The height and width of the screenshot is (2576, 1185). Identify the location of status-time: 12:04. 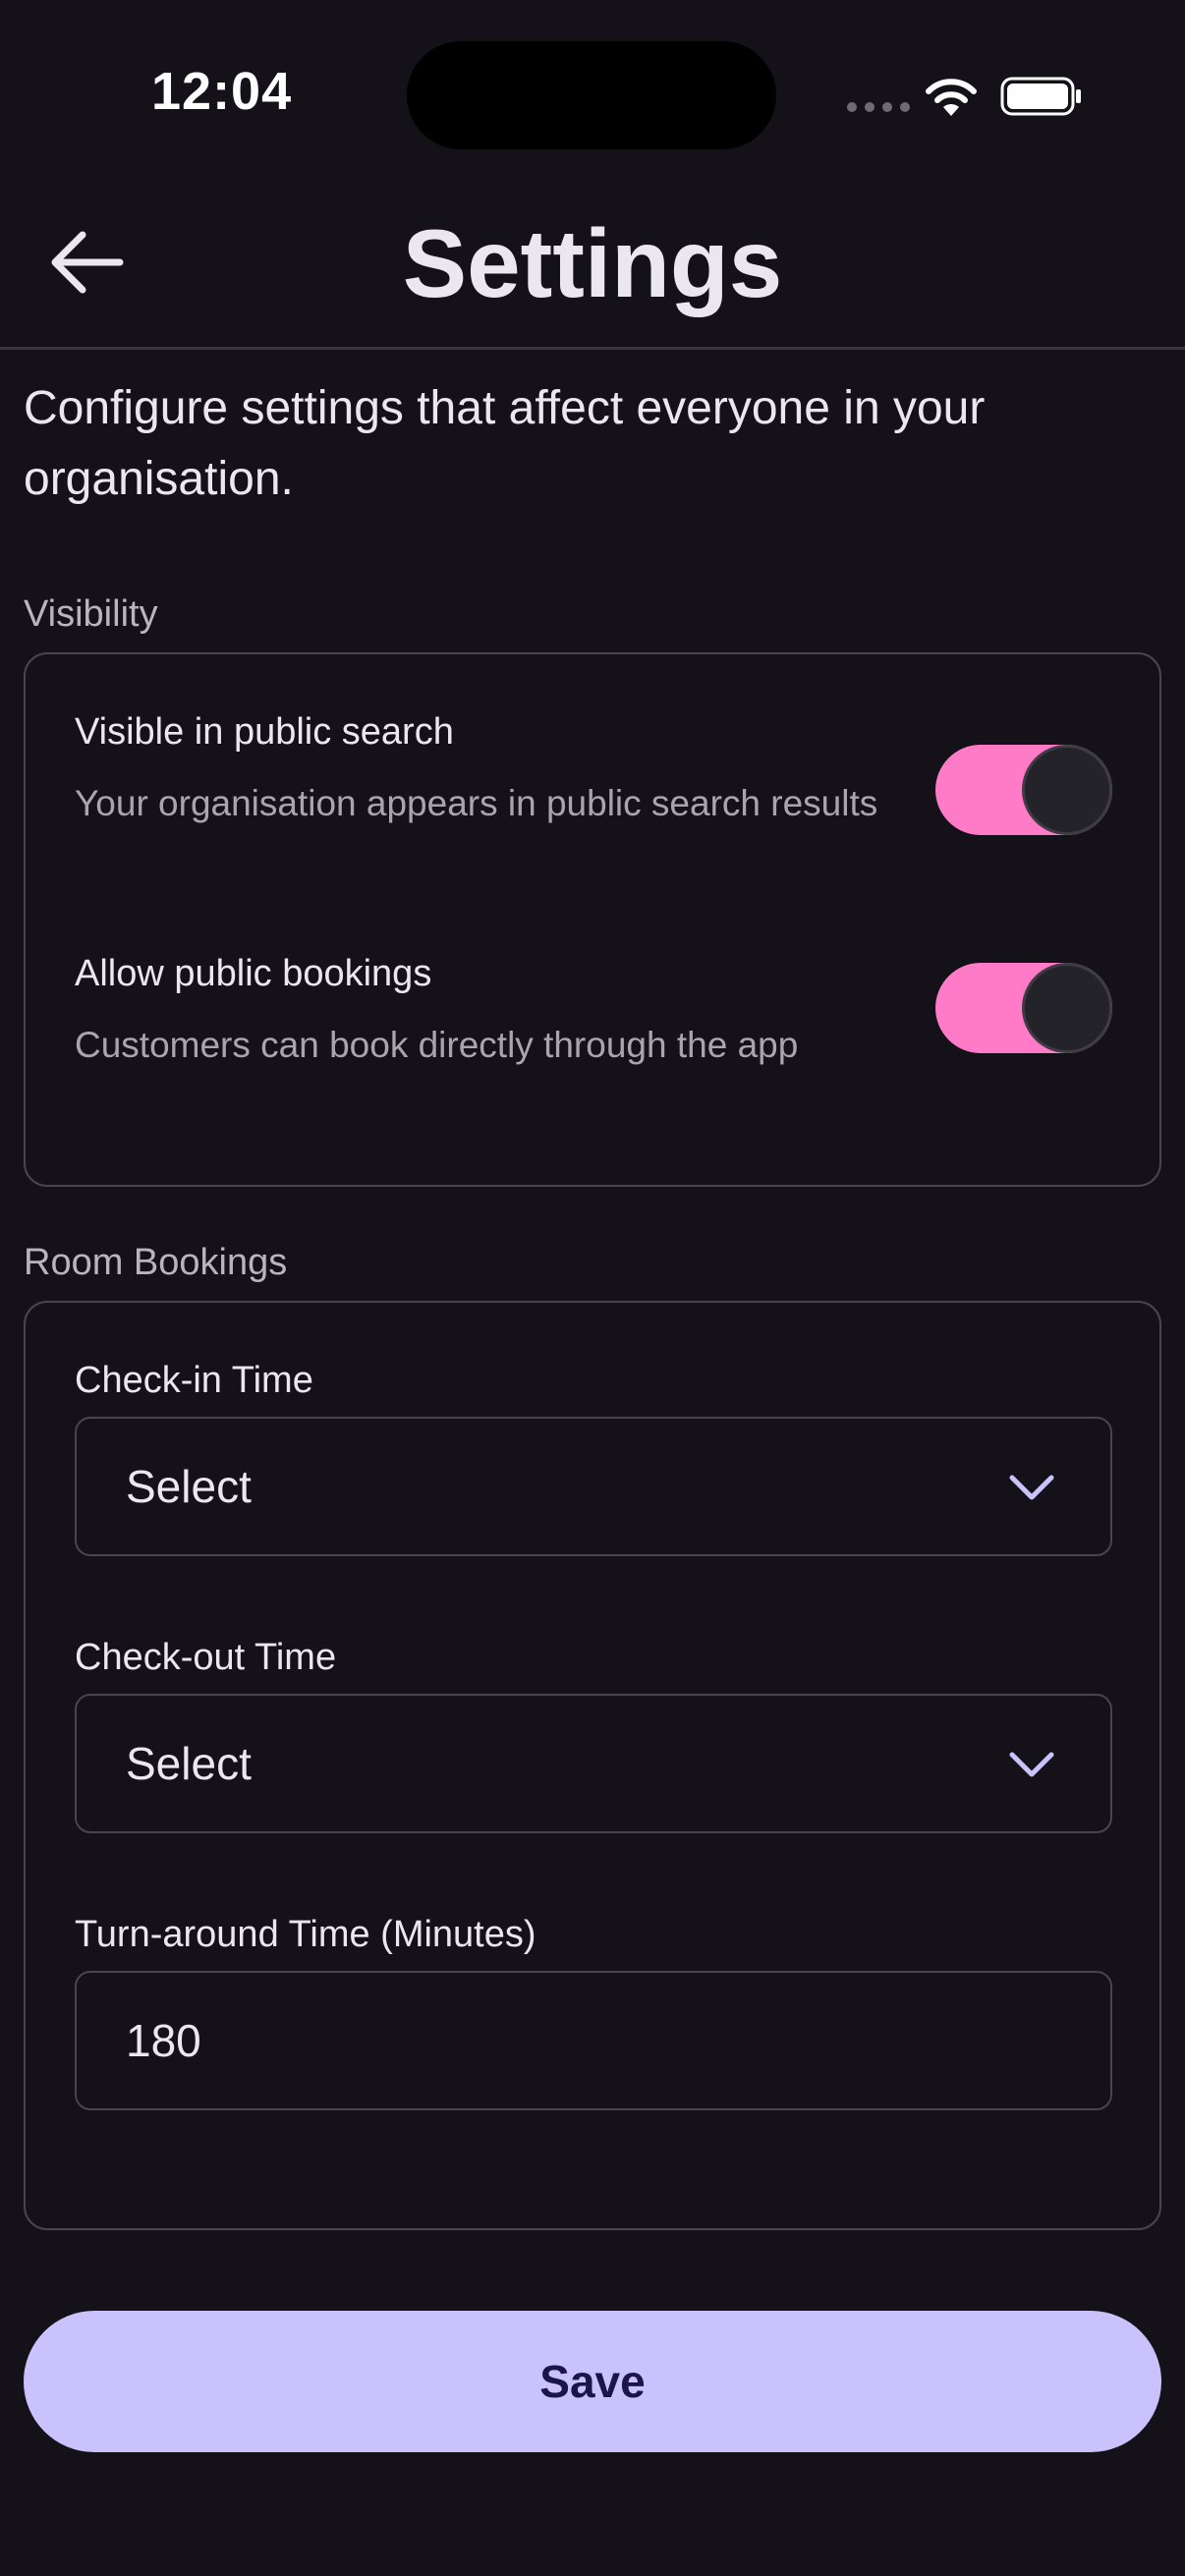
(222, 91).